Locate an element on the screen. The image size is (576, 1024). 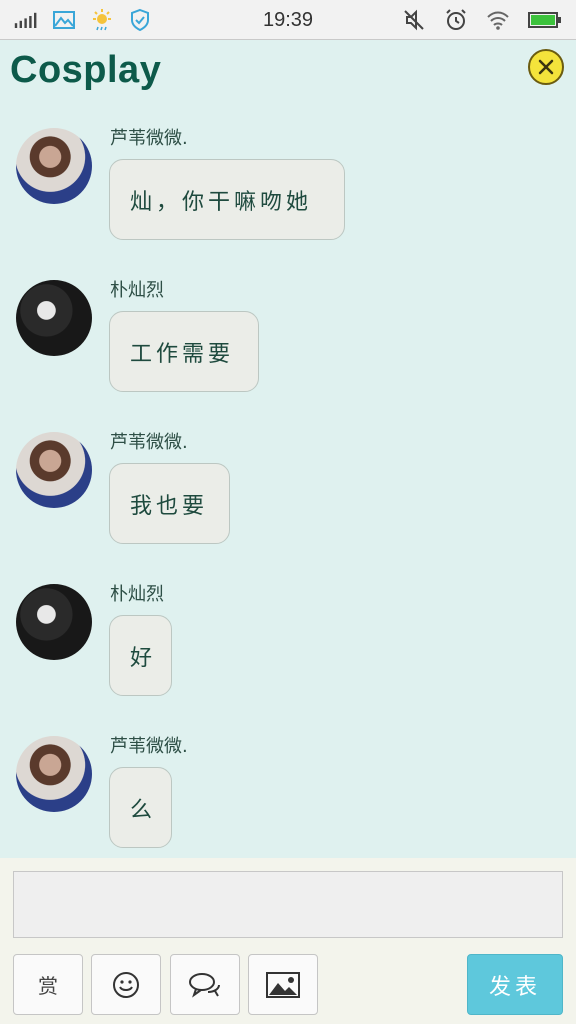
status-bar: 19:39 is located at coordinates (288, 20).